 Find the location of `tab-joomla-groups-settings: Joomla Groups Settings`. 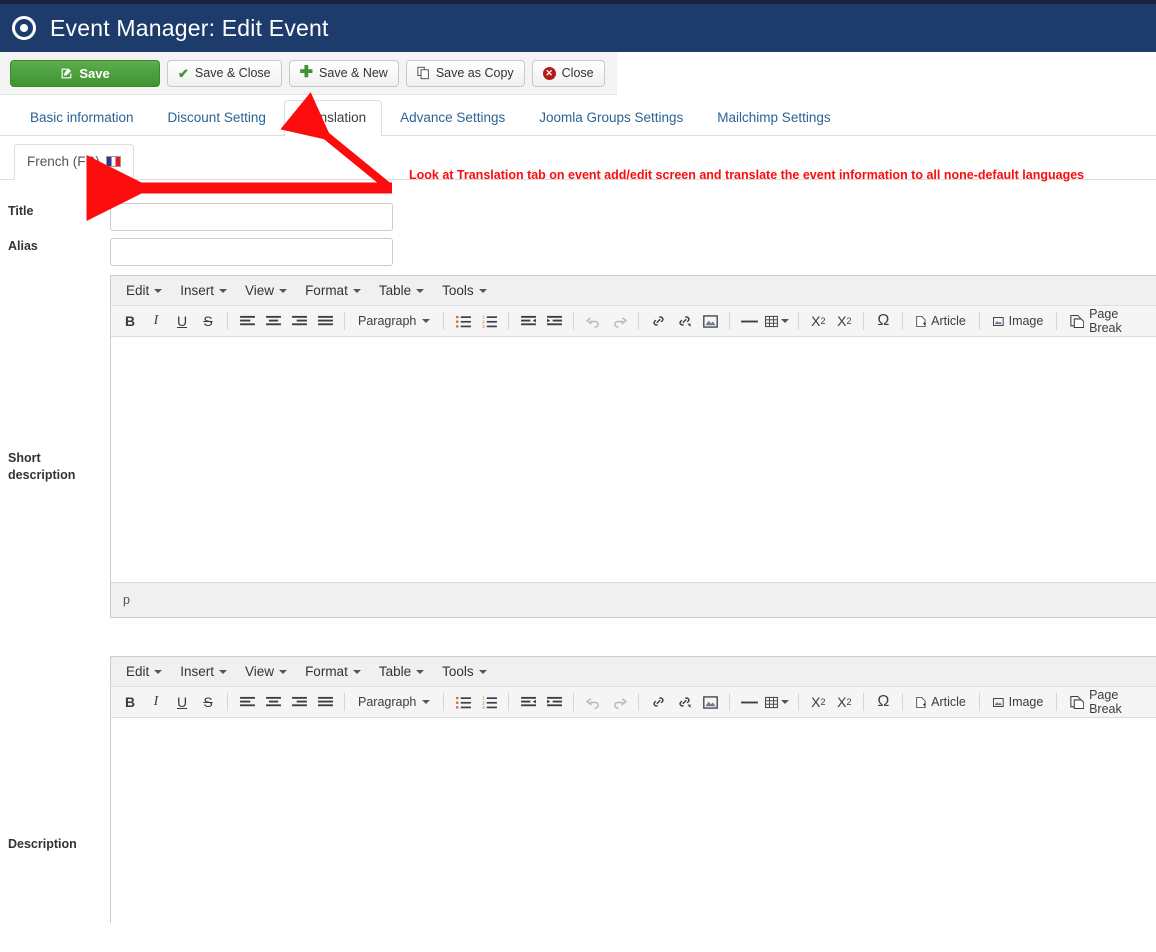

tab-joomla-groups-settings: Joomla Groups Settings is located at coordinates (611, 117).